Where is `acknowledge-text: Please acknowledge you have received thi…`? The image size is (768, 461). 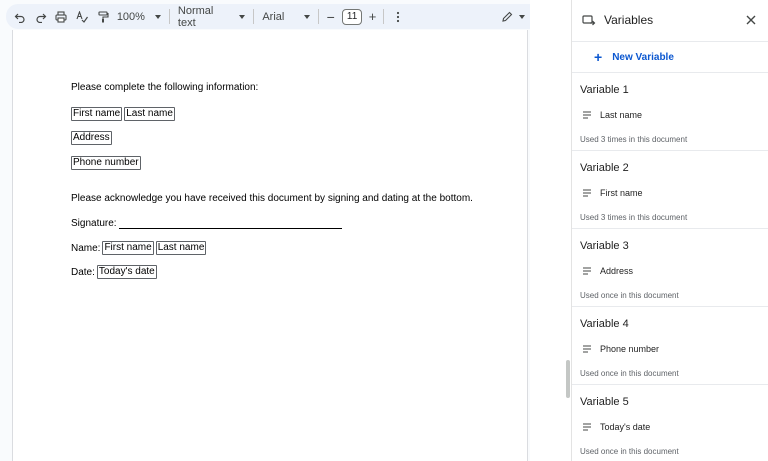 acknowledge-text: Please acknowledge you have received thi… is located at coordinates (272, 198).